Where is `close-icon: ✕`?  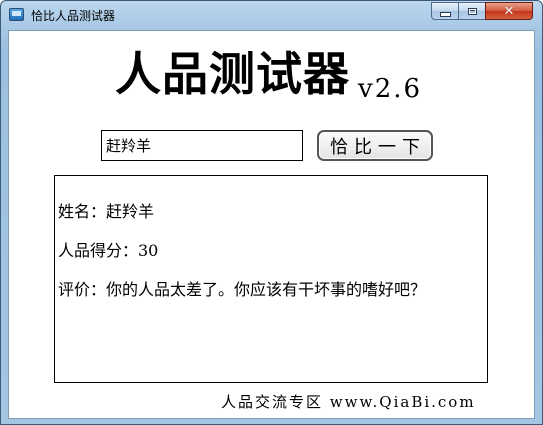 close-icon: ✕ is located at coordinates (509, 11).